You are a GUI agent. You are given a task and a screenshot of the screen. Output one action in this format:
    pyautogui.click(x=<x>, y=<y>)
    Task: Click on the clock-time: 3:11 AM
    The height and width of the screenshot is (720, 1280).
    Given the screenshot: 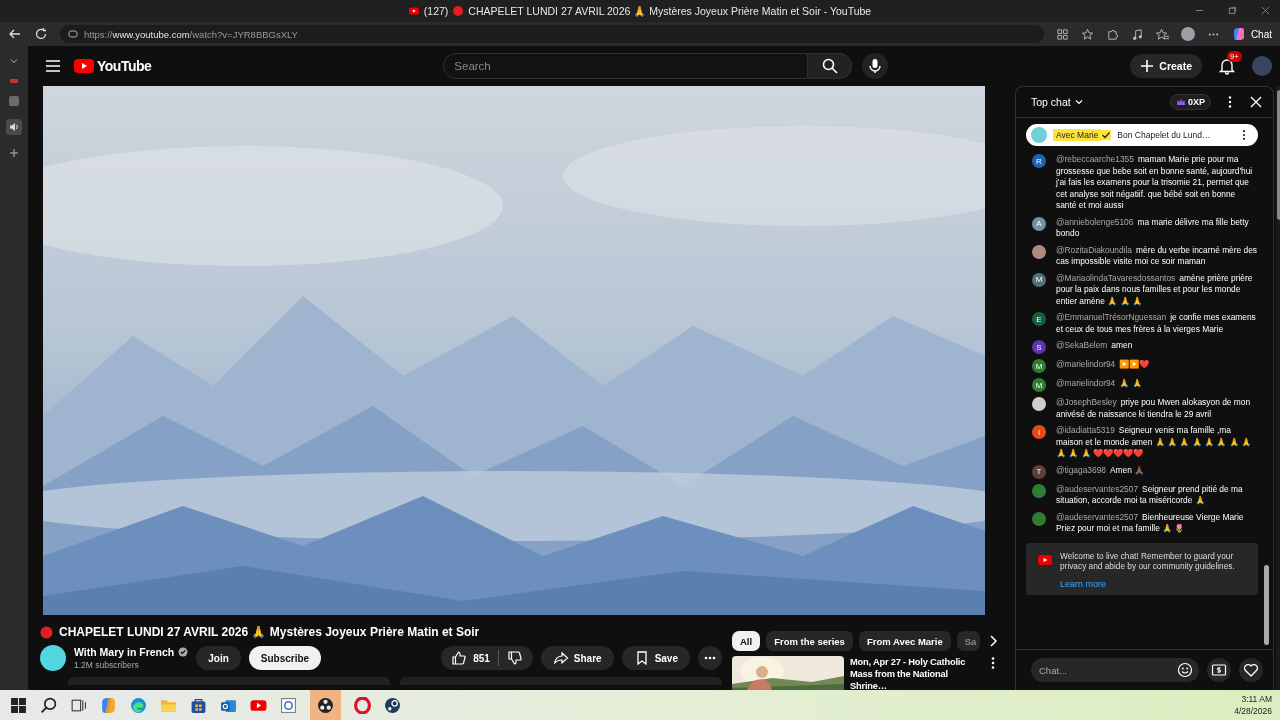 What is the action you would take?
    pyautogui.click(x=1256, y=699)
    